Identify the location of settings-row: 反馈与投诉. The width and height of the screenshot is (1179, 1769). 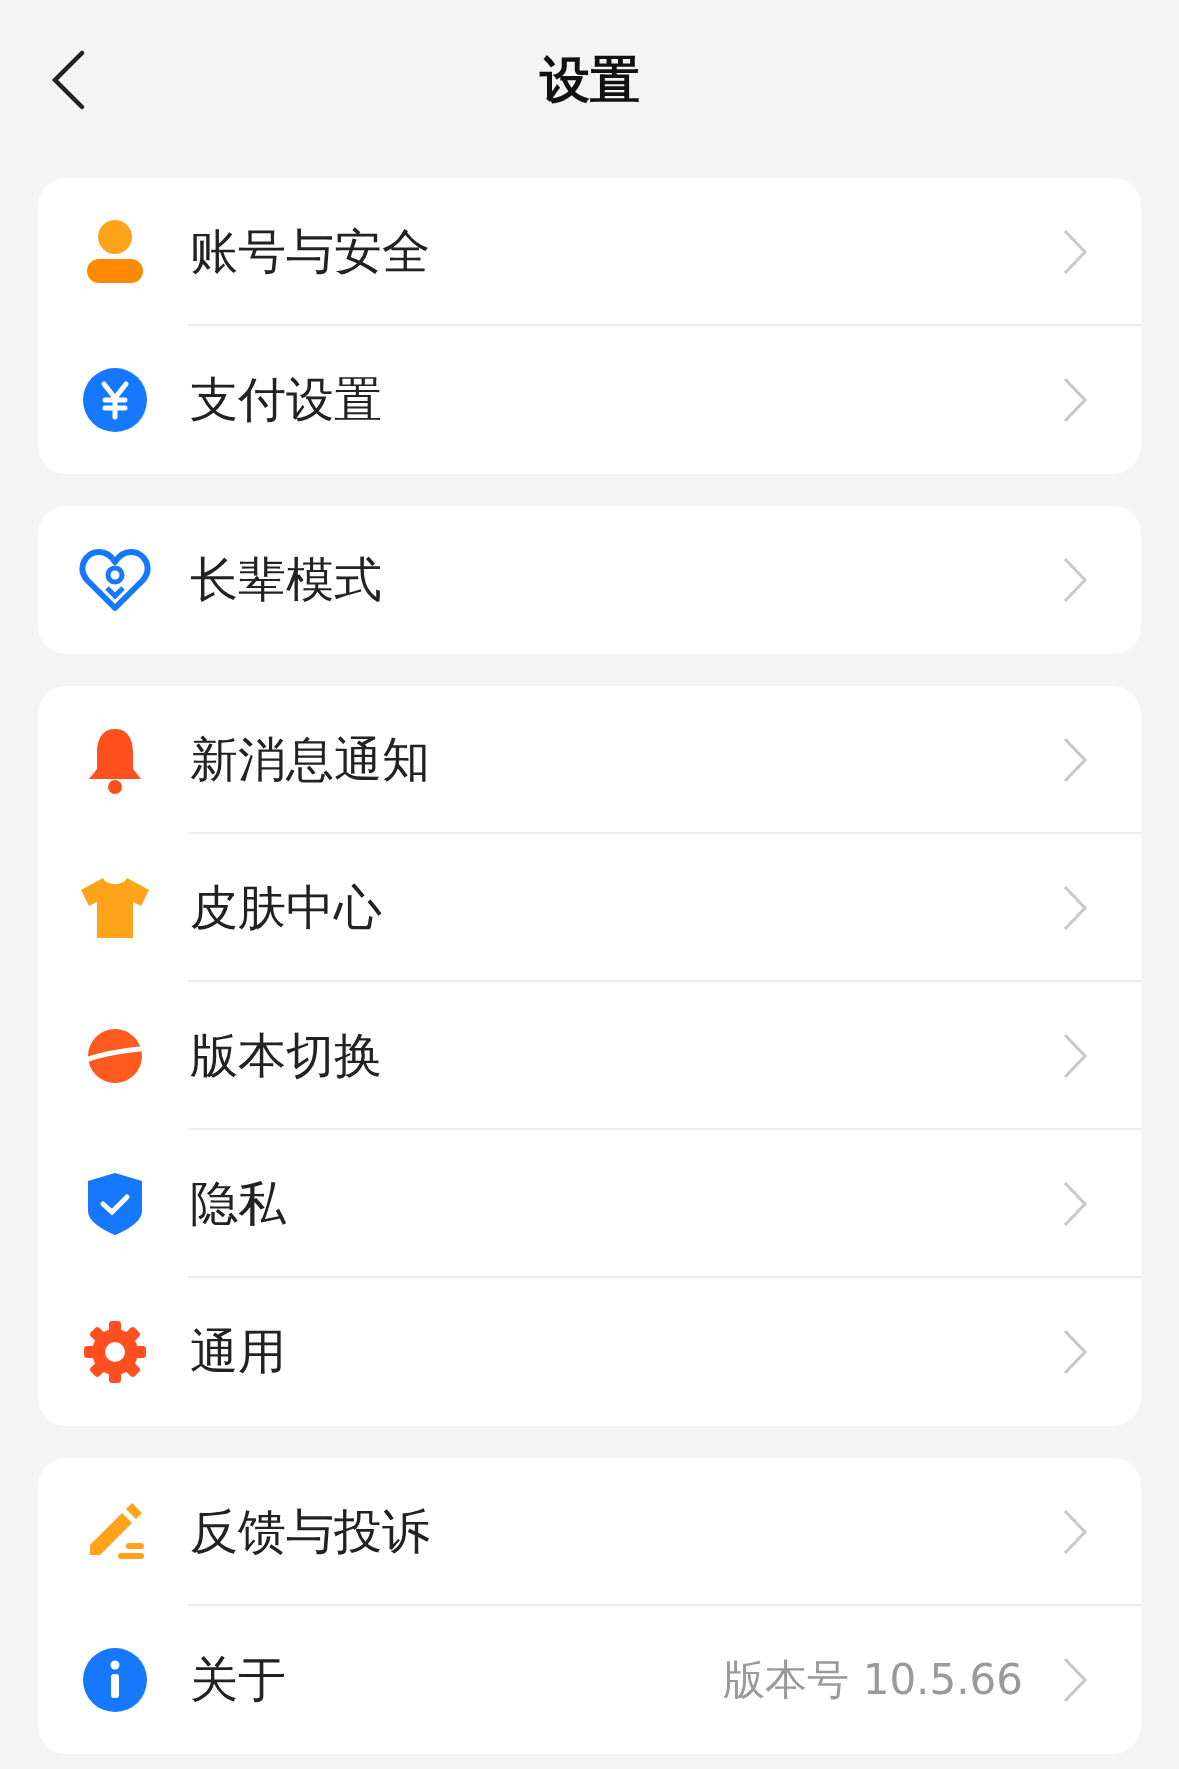
(589, 1532).